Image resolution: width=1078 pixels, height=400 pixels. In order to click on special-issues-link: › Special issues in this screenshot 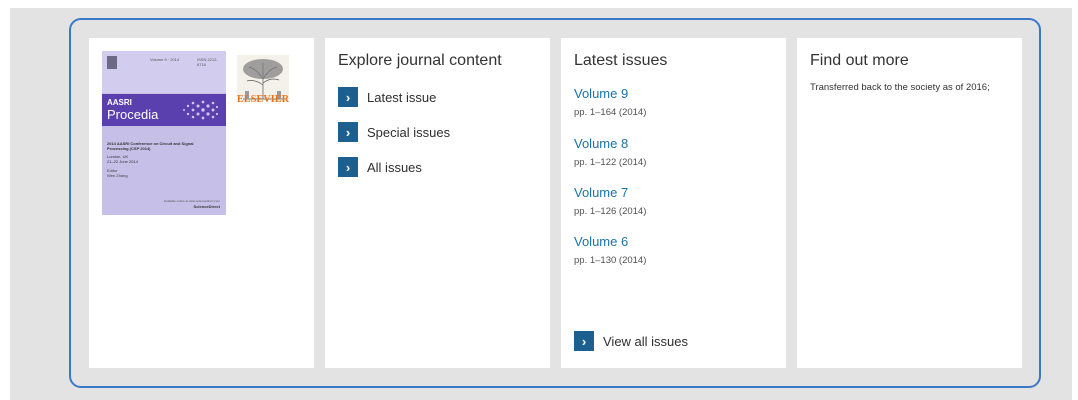, I will do `click(394, 132)`.